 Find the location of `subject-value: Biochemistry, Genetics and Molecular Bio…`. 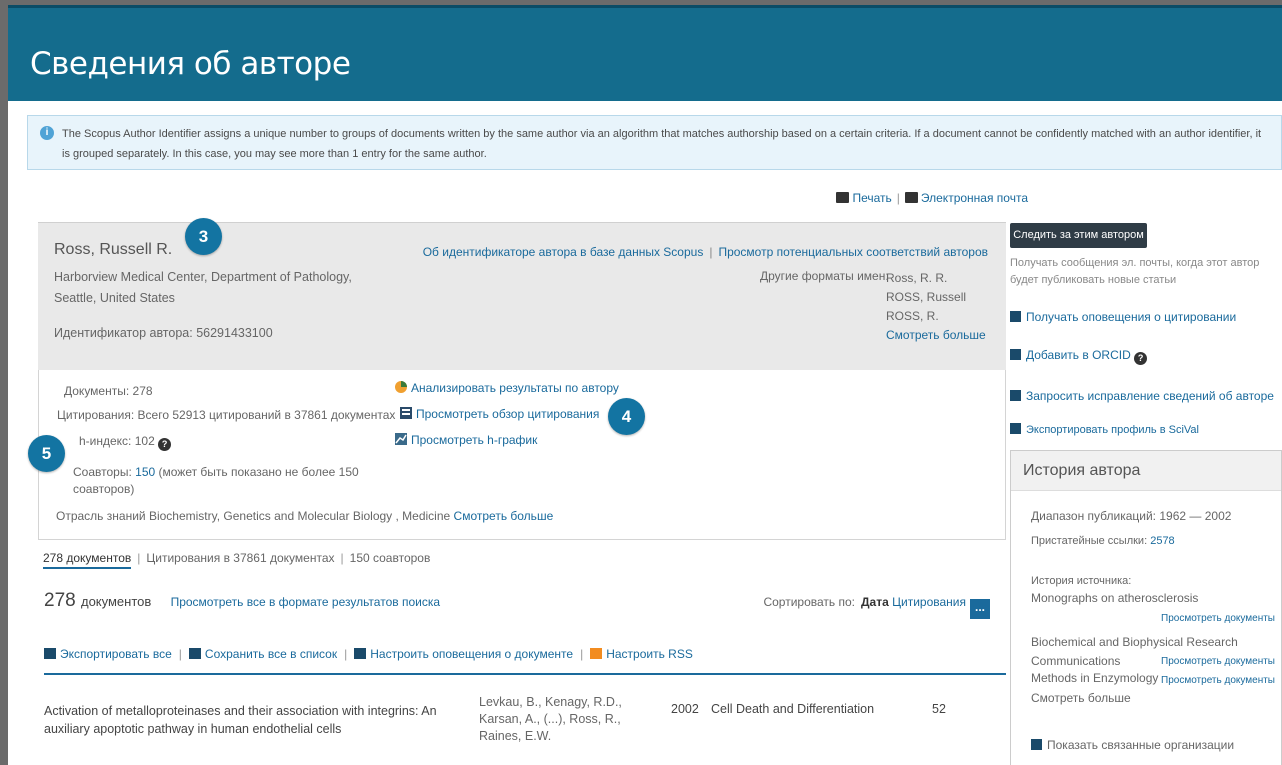

subject-value: Biochemistry, Genetics and Molecular Bio… is located at coordinates (299, 516).